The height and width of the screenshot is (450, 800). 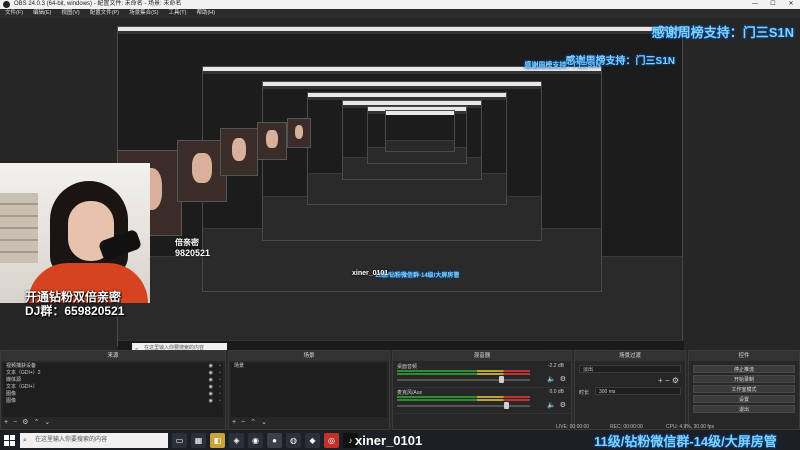 What do you see at coordinates (309, 356) in the screenshot?
I see `scenes-title: 场景` at bounding box center [309, 356].